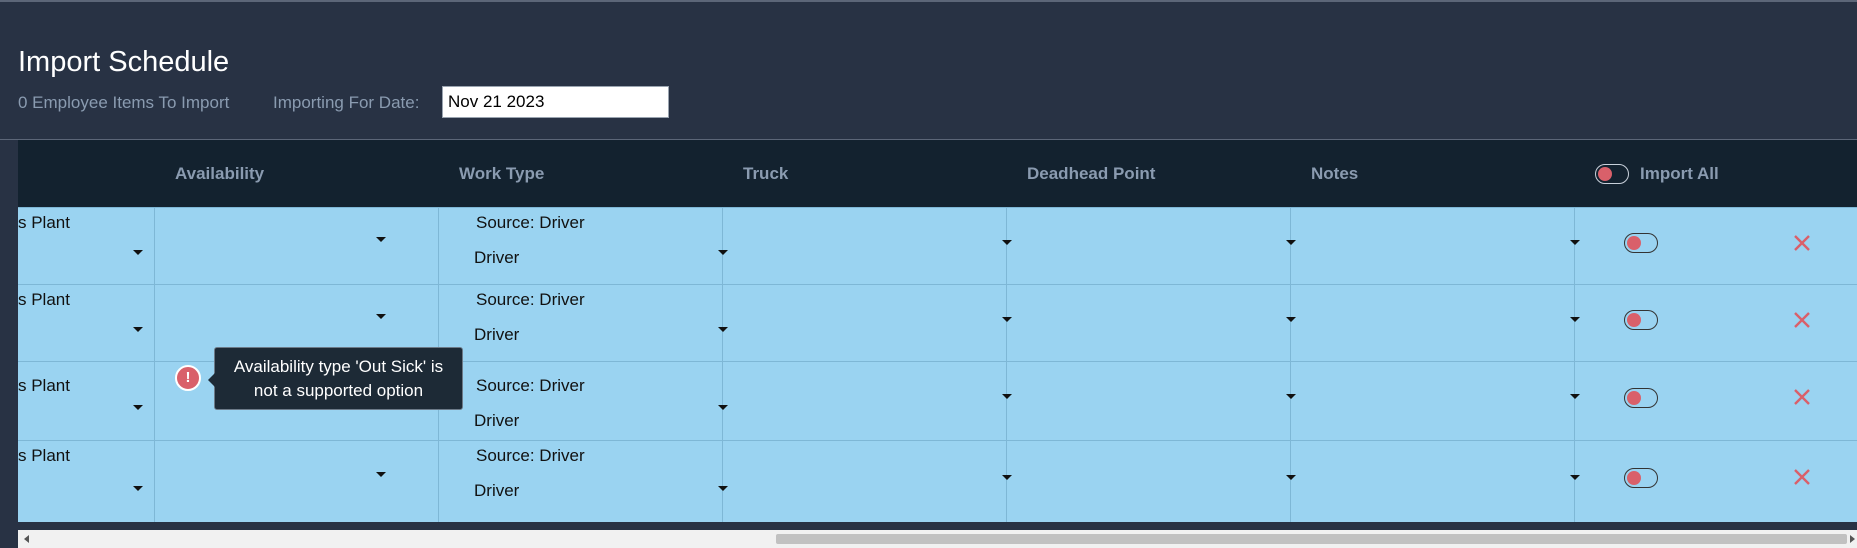 This screenshot has height=548, width=1857. Describe the element at coordinates (219, 174) in the screenshot. I see `column-header-availability: Availability` at that location.